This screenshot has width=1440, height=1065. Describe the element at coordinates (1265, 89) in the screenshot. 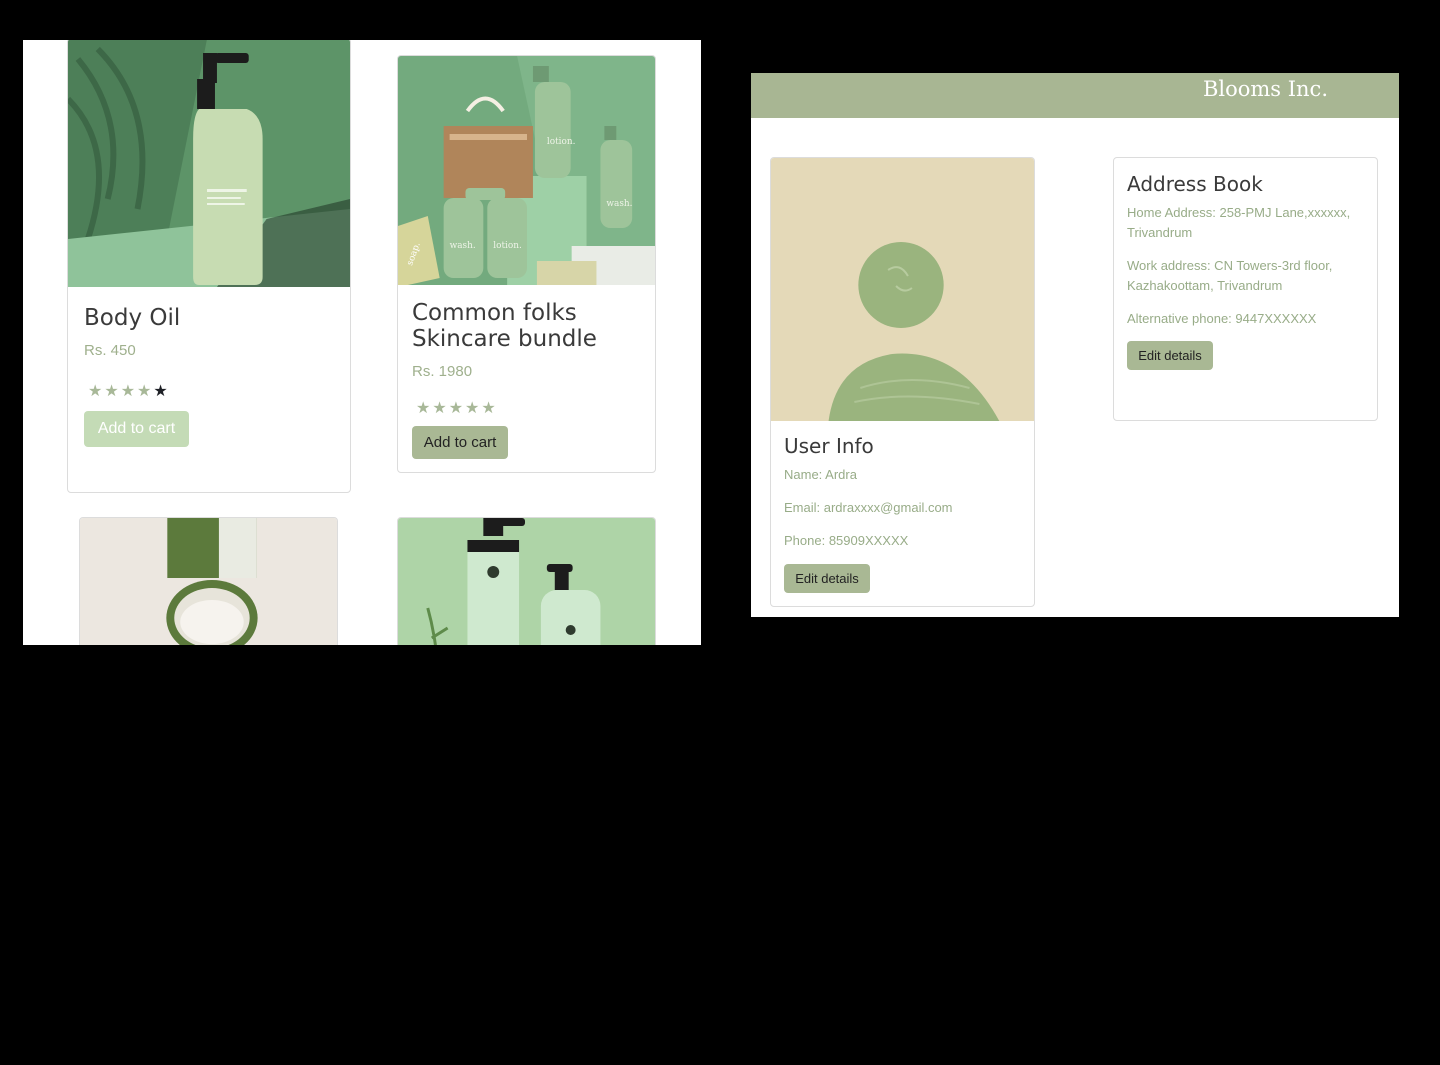

I see `brand-logo-text: Blooms Inc.` at that location.